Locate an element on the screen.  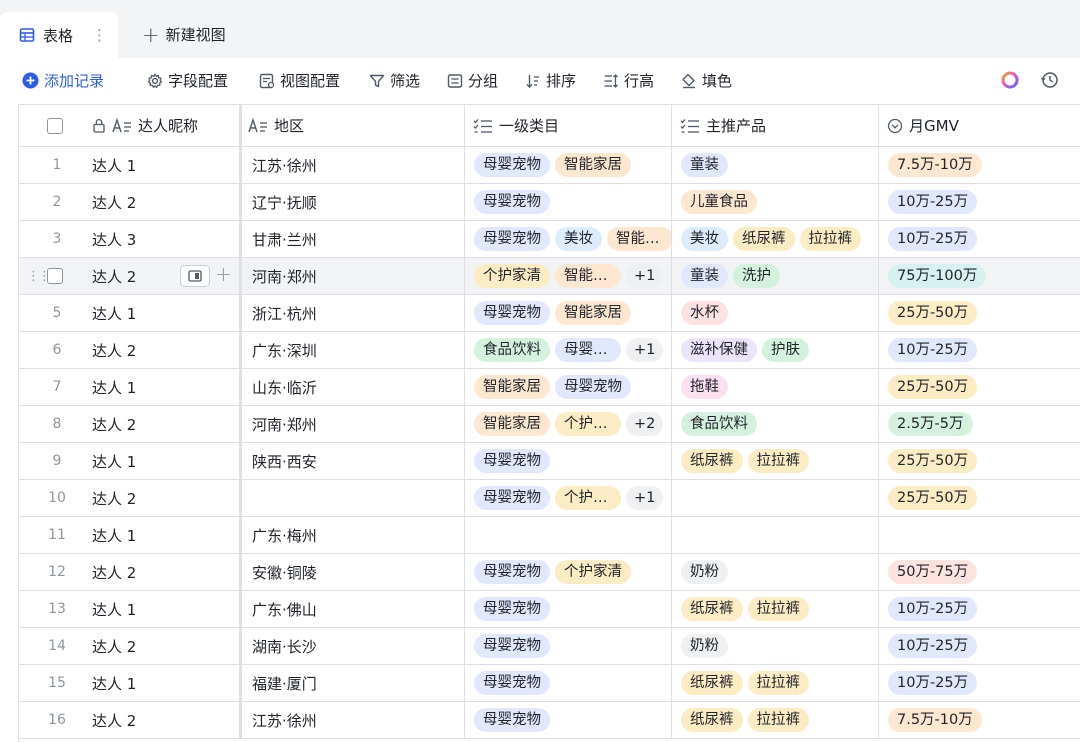
region-cell: 江苏·徐州 is located at coordinates (353, 720).